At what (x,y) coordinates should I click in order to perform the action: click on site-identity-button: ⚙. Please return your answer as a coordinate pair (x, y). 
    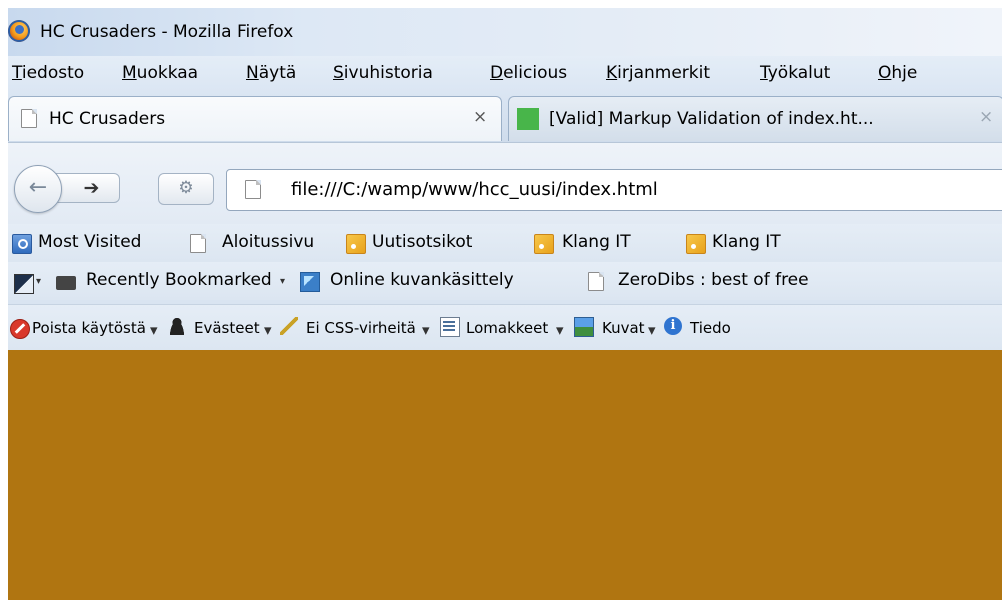
    Looking at the image, I should click on (186, 189).